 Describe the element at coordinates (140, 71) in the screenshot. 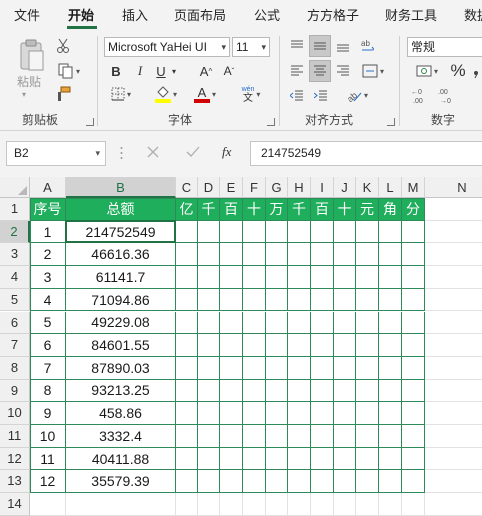

I see `italic-button: I` at that location.